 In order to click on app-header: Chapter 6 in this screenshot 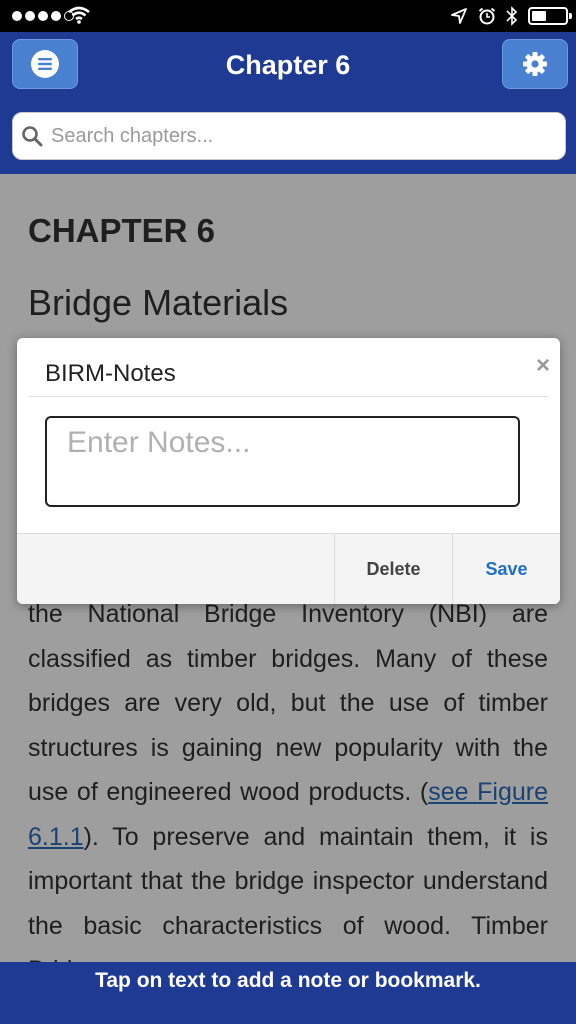, I will do `click(288, 103)`.